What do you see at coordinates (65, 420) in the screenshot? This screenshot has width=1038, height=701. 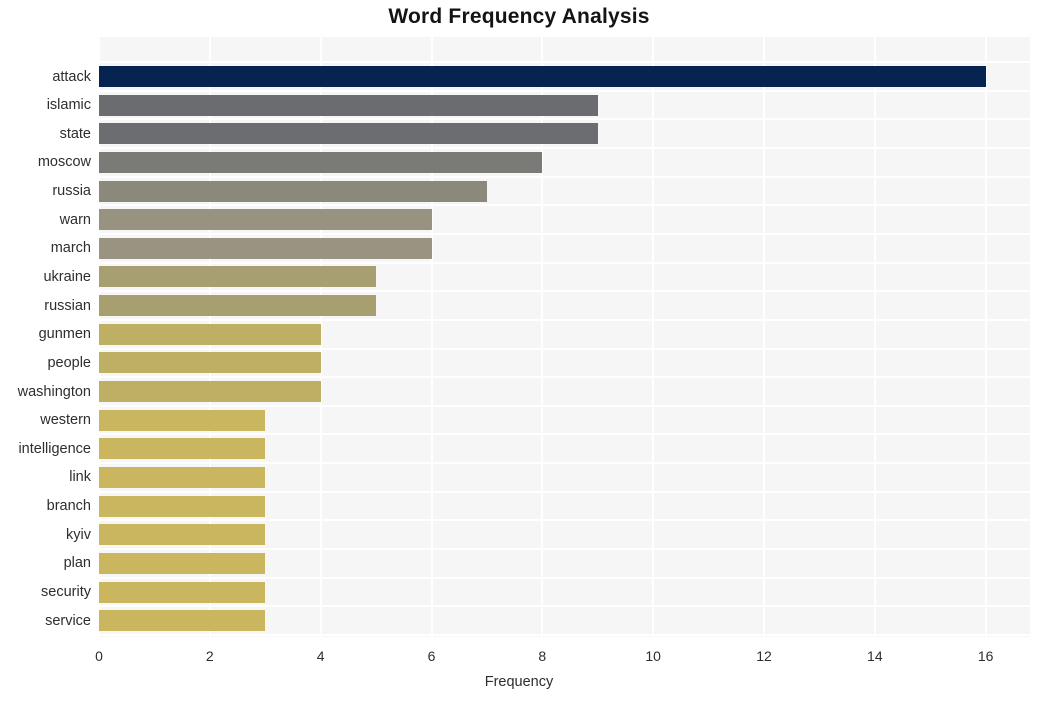 I see `y-axis-tick-label: western` at bounding box center [65, 420].